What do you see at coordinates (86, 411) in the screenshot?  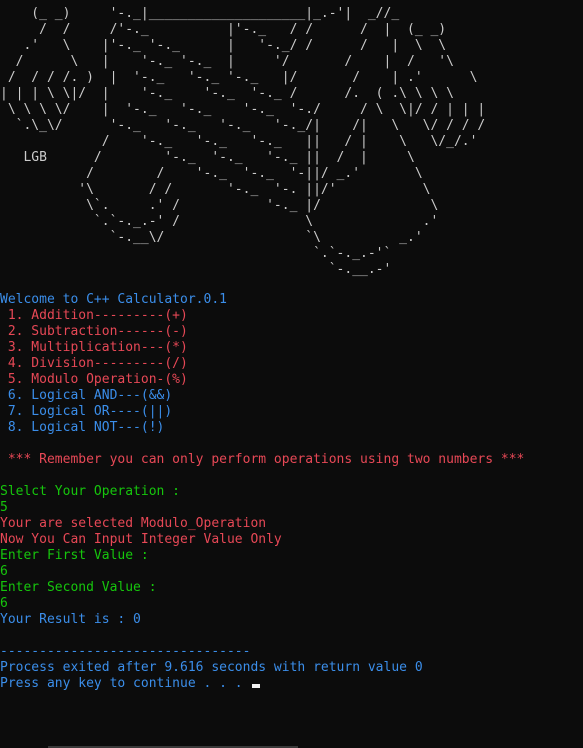 I see `menu-item: 7. Logical OR----(||)` at bounding box center [86, 411].